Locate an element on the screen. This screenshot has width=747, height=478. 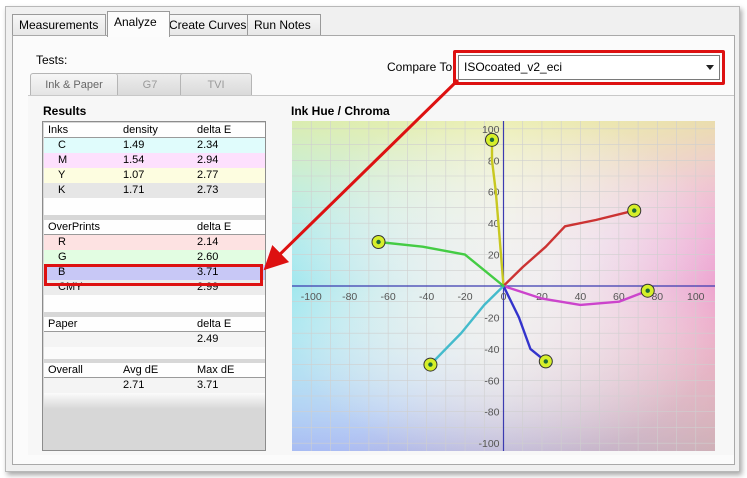
density-header: density is located at coordinates (140, 130).